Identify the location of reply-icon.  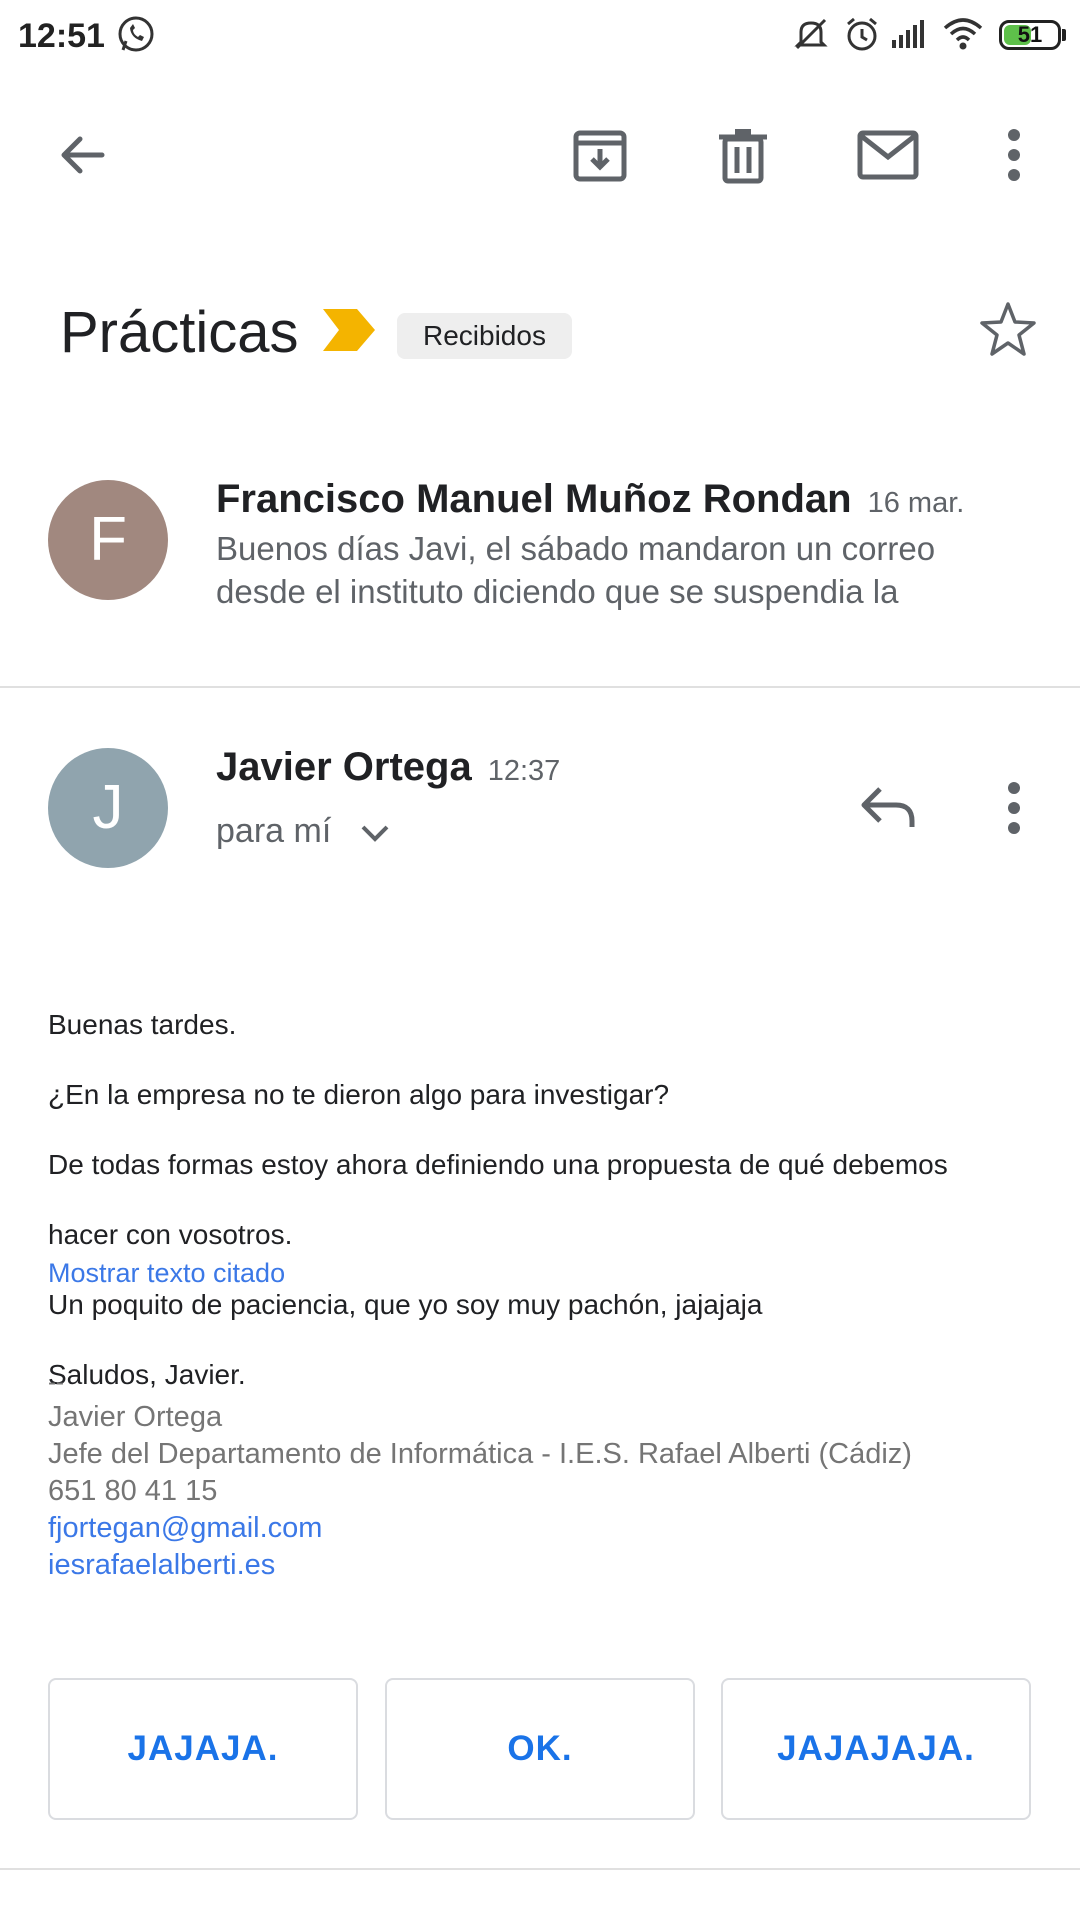
(888, 807).